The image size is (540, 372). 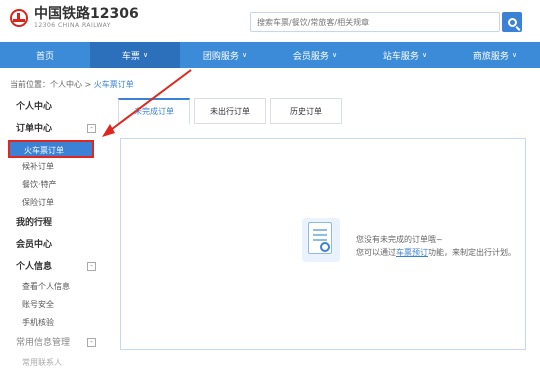 I want to click on empty-line-2: 您可以通过车票预订功能，来制定出行计划。, so click(x=436, y=252).